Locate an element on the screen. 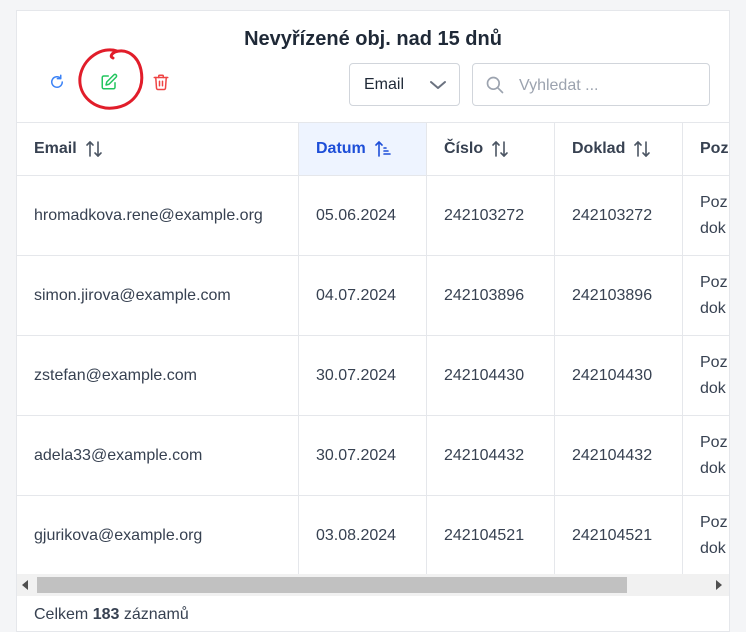  column-header-datum: Datum is located at coordinates (363, 149).